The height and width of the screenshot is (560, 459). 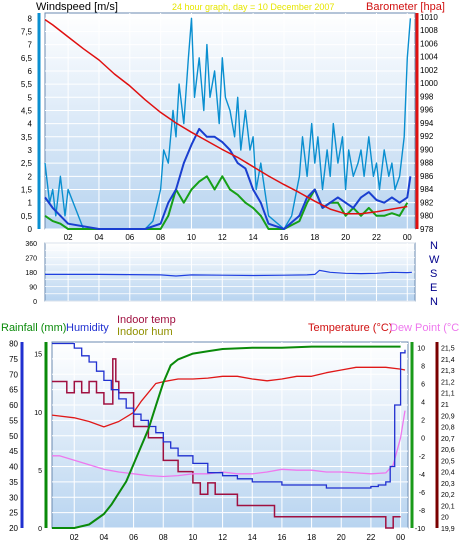 I want to click on barometer-tick-label: 1010, so click(x=429, y=17).